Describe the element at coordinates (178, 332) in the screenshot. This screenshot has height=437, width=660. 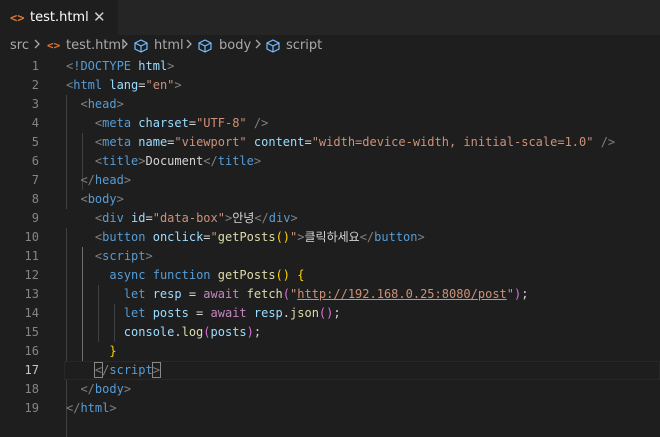
I see `code-token: .` at that location.